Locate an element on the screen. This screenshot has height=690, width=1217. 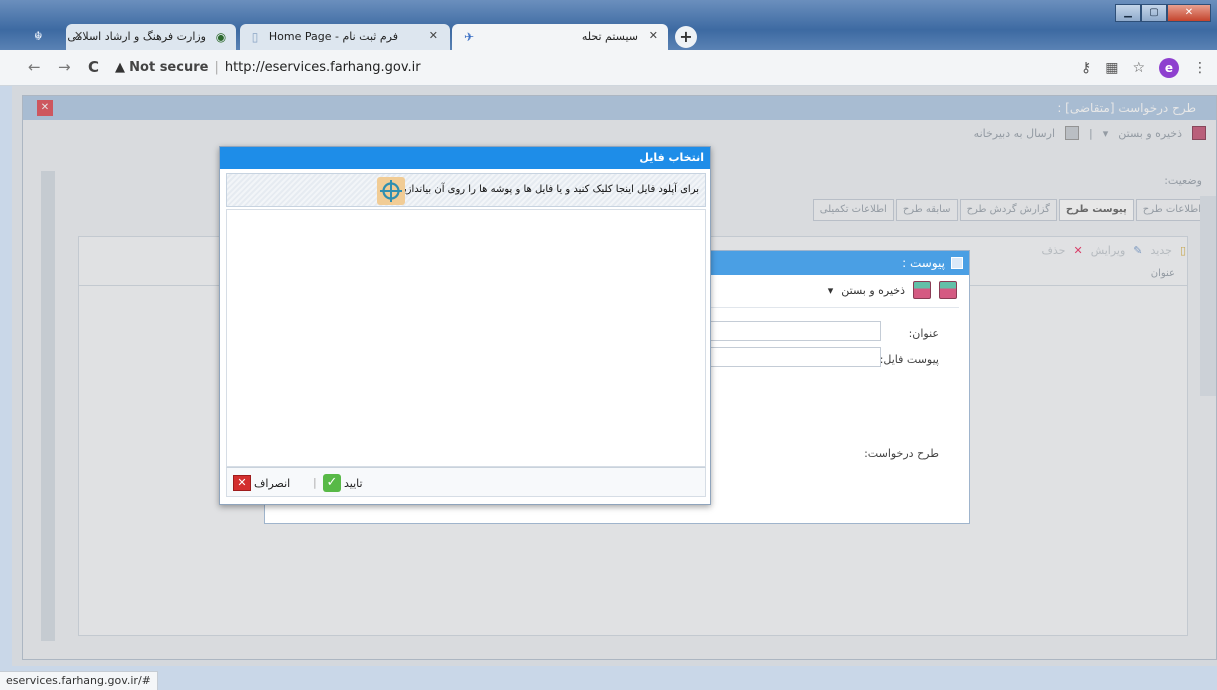
bookmark-star-icon: ☆ is located at coordinates (1138, 68).